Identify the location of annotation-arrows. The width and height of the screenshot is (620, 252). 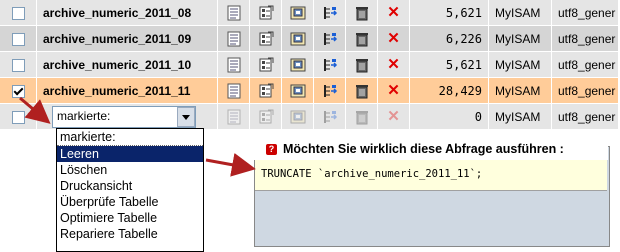
(137, 136).